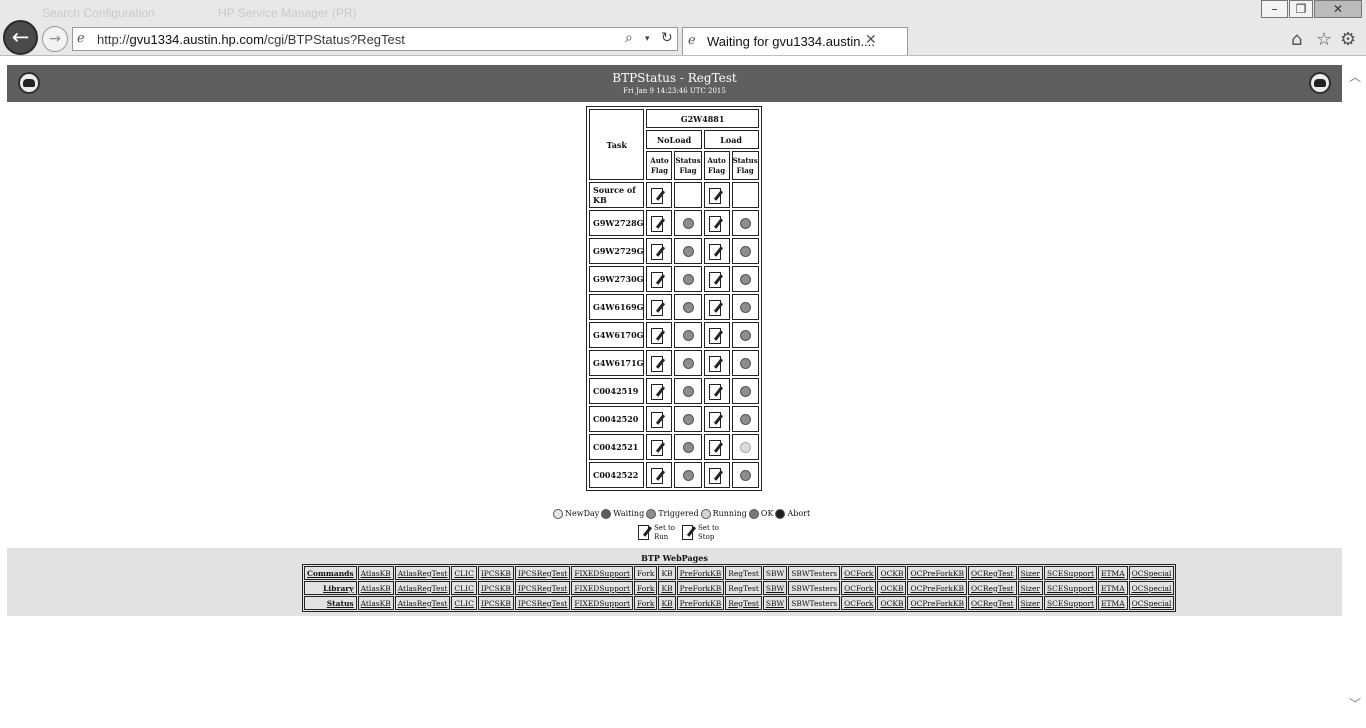 The height and width of the screenshot is (728, 1366). What do you see at coordinates (795, 41) in the screenshot?
I see `active-tab: ℯ Waiting for gvu1334.austin.... ✕` at bounding box center [795, 41].